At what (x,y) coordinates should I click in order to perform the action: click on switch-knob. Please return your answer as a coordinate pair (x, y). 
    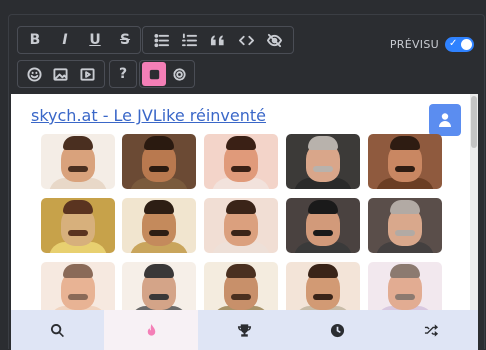
    Looking at the image, I should click on (466, 44).